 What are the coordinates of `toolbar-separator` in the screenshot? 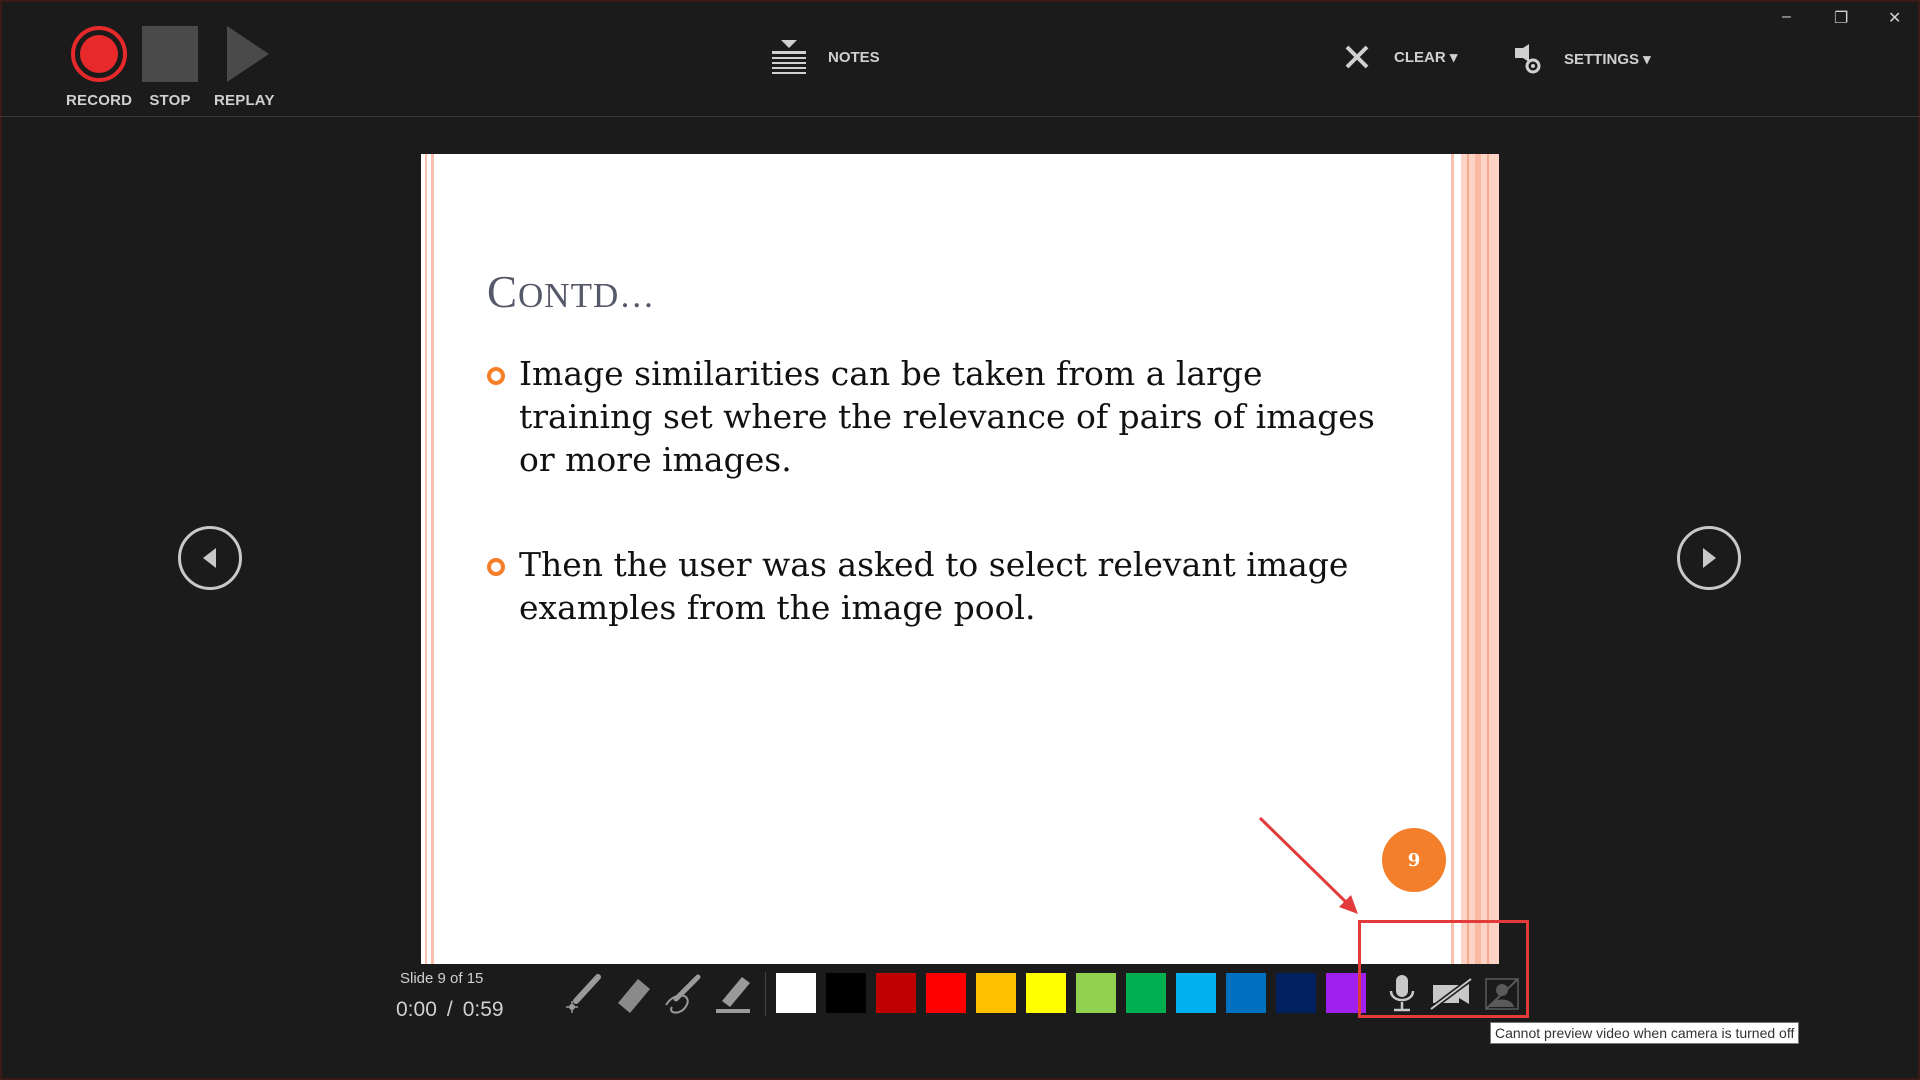 It's located at (765, 994).